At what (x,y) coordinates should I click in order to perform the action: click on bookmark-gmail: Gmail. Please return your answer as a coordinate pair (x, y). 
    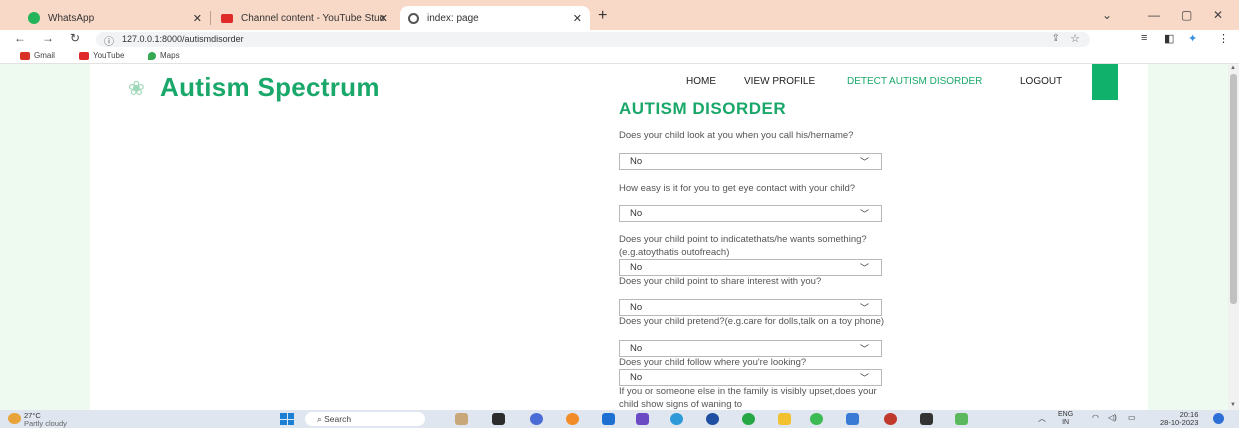
    Looking at the image, I should click on (37, 55).